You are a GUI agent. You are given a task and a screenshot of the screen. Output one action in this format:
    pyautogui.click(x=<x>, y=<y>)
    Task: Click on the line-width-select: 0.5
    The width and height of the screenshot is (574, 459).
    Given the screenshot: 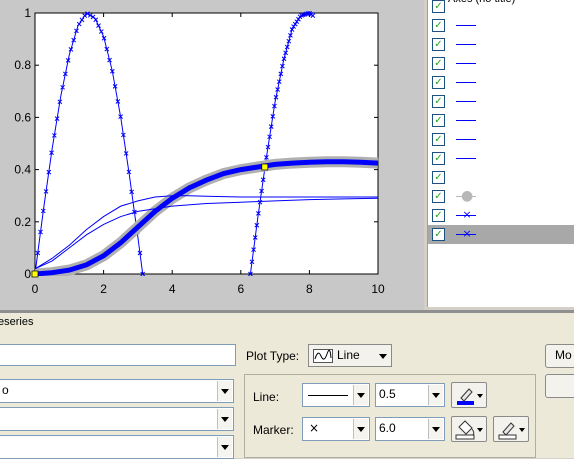 What is the action you would take?
    pyautogui.click(x=410, y=395)
    